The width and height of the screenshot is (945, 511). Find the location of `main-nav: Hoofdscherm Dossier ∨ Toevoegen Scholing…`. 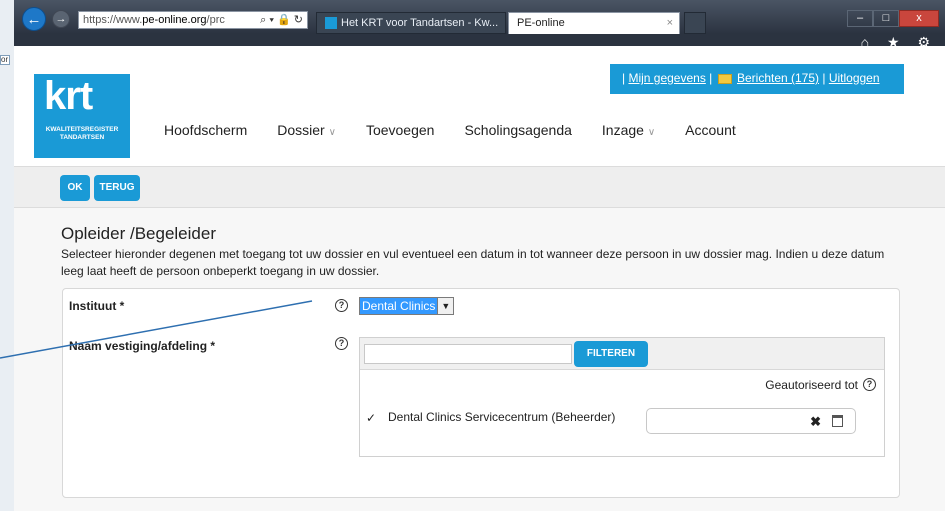

main-nav: Hoofdscherm Dossier ∨ Toevoegen Scholing… is located at coordinates (465, 130).